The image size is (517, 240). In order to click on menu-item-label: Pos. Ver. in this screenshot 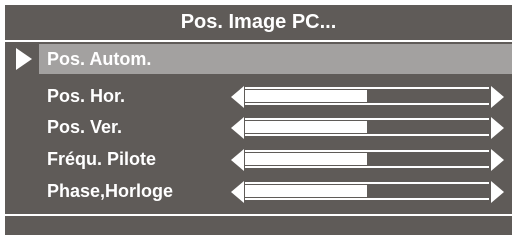, I will do `click(85, 127)`.